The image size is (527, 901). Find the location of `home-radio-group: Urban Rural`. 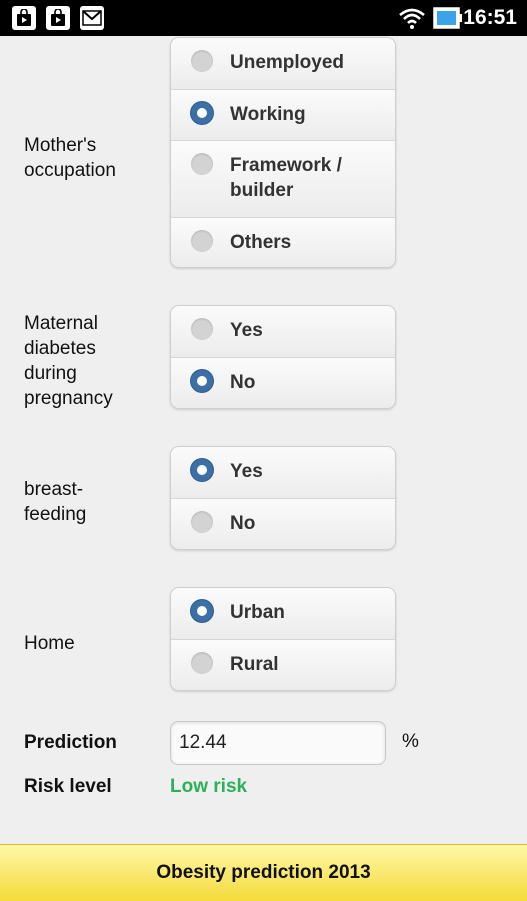

home-radio-group: Urban Rural is located at coordinates (283, 639).